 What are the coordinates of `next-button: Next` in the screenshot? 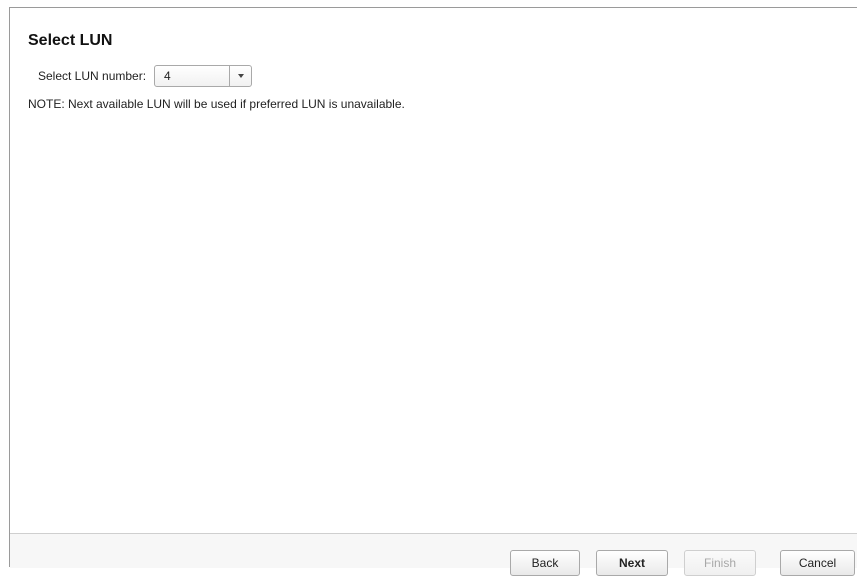 It's located at (632, 563).